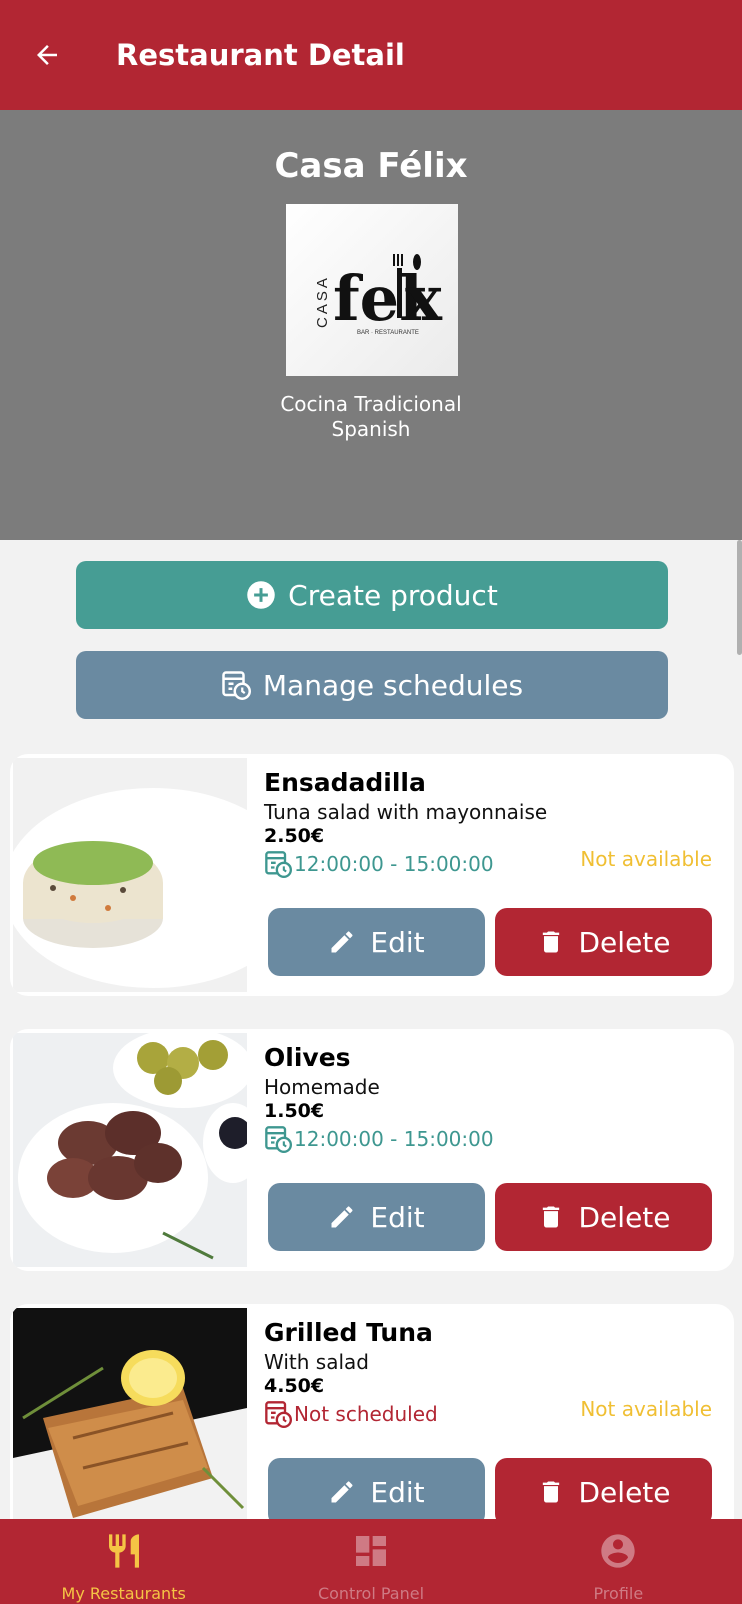 The width and height of the screenshot is (742, 1604). What do you see at coordinates (372, 685) in the screenshot?
I see `manage-schedules-button: Manage schedules` at bounding box center [372, 685].